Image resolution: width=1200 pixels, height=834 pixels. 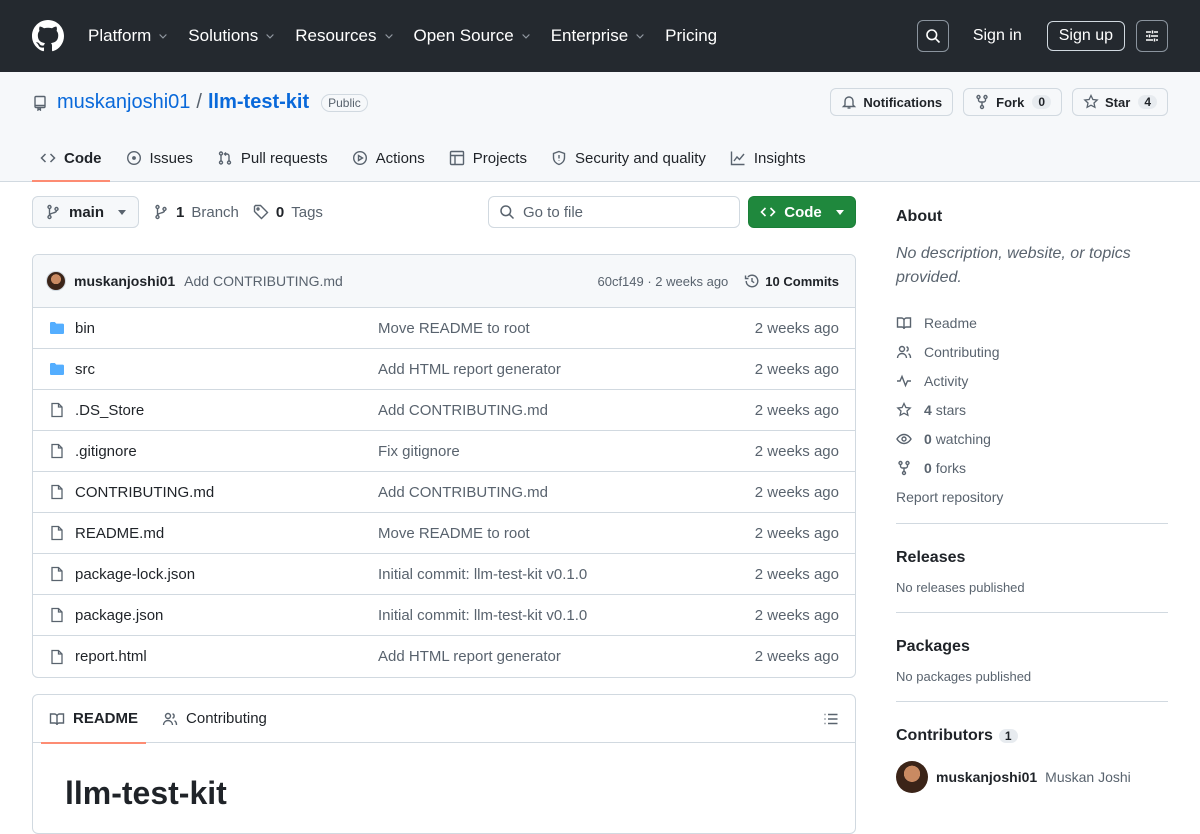 I want to click on file-name-link: .DS_Store, so click(x=226, y=410).